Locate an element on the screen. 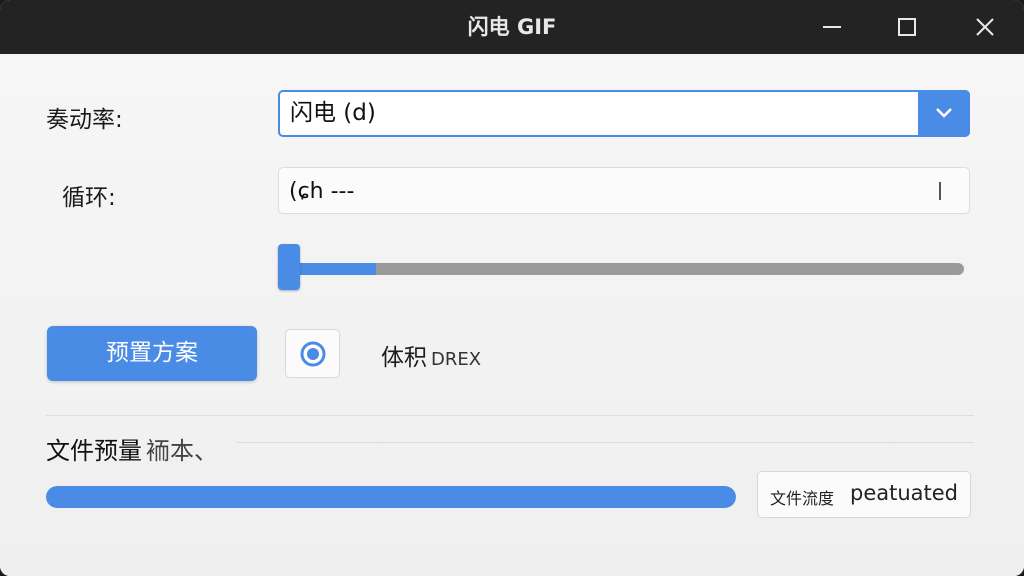 This screenshot has width=1024, height=576. minimize-button is located at coordinates (832, 27).